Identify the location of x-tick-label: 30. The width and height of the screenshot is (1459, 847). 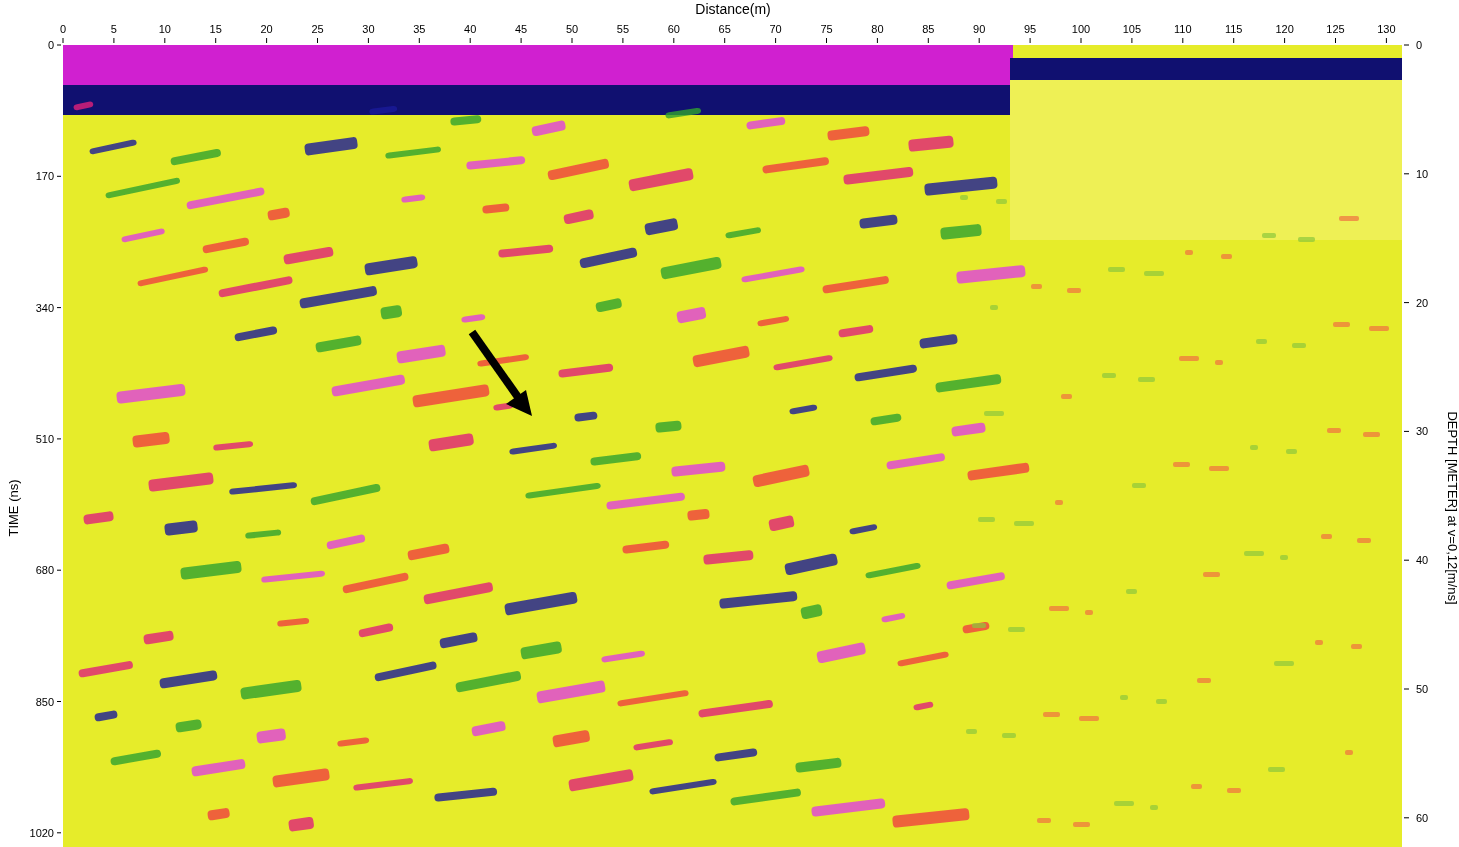
(368, 29).